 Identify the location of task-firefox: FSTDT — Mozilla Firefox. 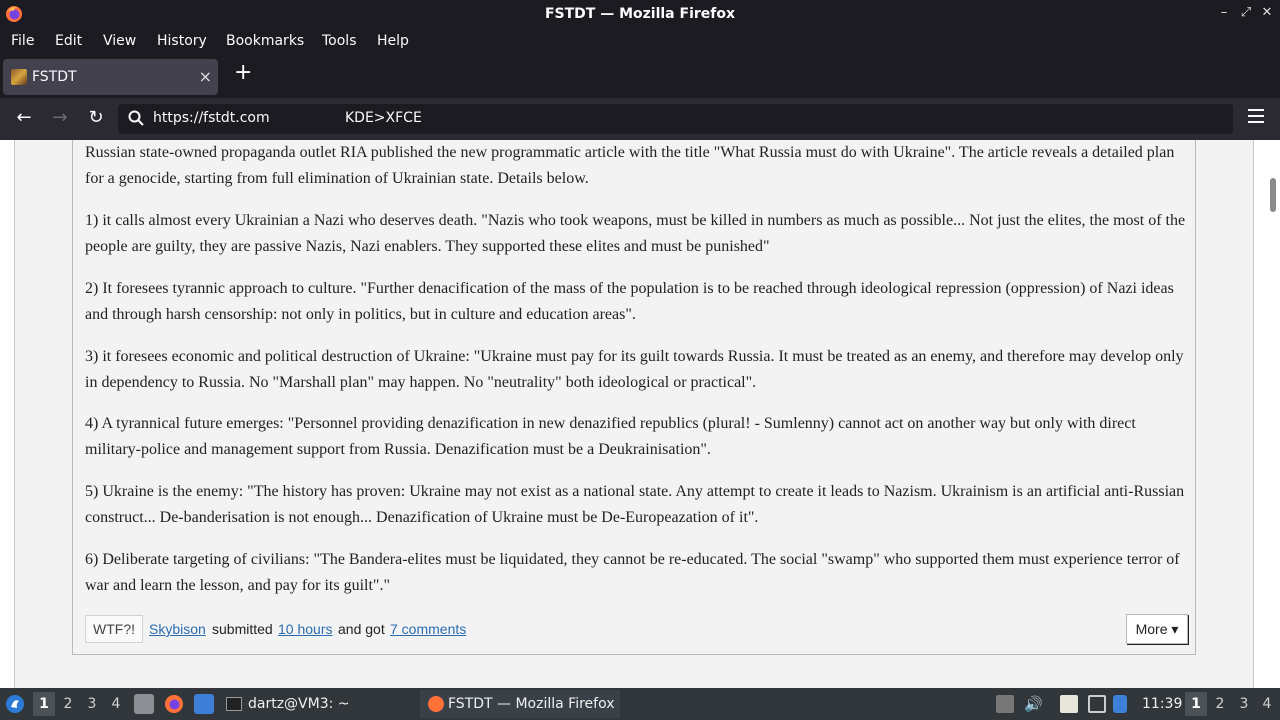
(520, 704).